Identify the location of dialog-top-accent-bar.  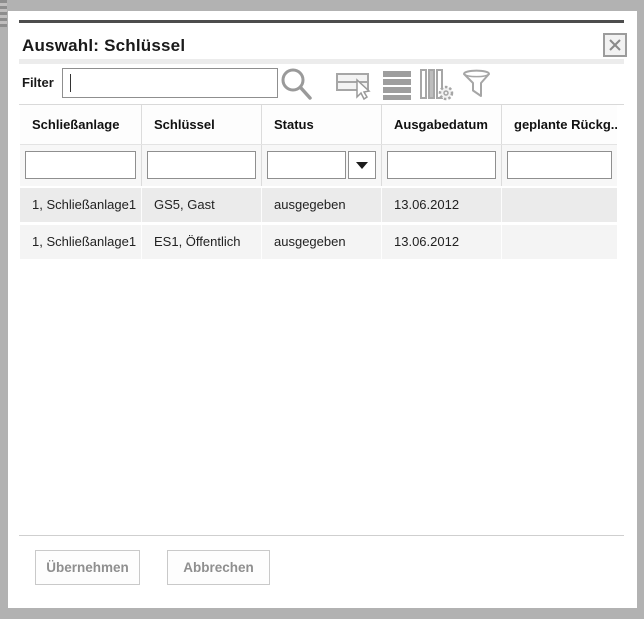
(321, 21).